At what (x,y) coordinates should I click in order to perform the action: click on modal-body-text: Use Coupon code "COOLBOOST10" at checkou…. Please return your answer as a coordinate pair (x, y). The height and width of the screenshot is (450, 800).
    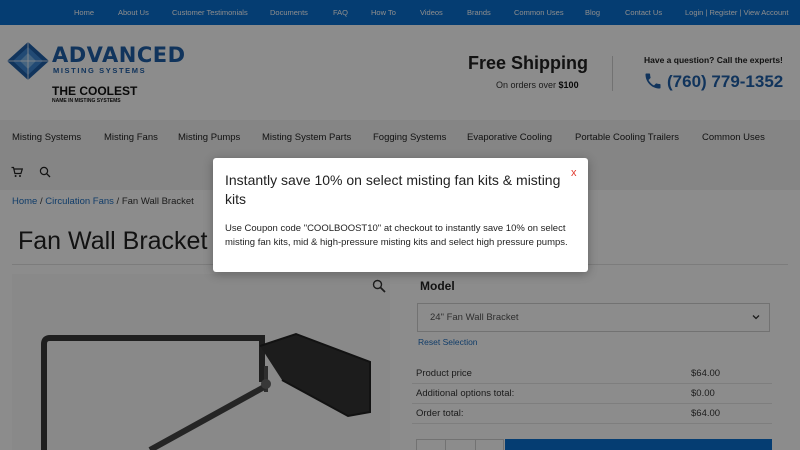
    Looking at the image, I should click on (396, 235).